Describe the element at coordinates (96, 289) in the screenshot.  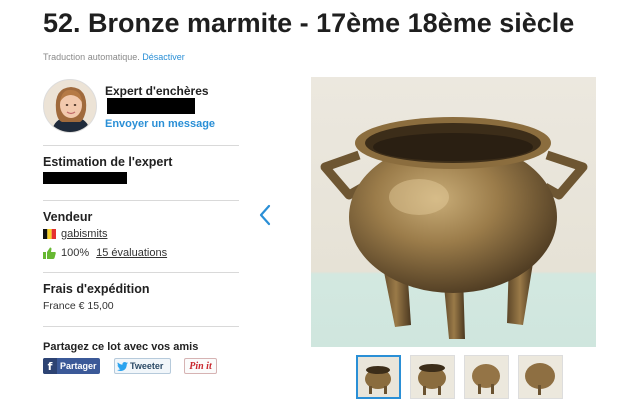
I see `shipping-heading: Frais d'expédition` at that location.